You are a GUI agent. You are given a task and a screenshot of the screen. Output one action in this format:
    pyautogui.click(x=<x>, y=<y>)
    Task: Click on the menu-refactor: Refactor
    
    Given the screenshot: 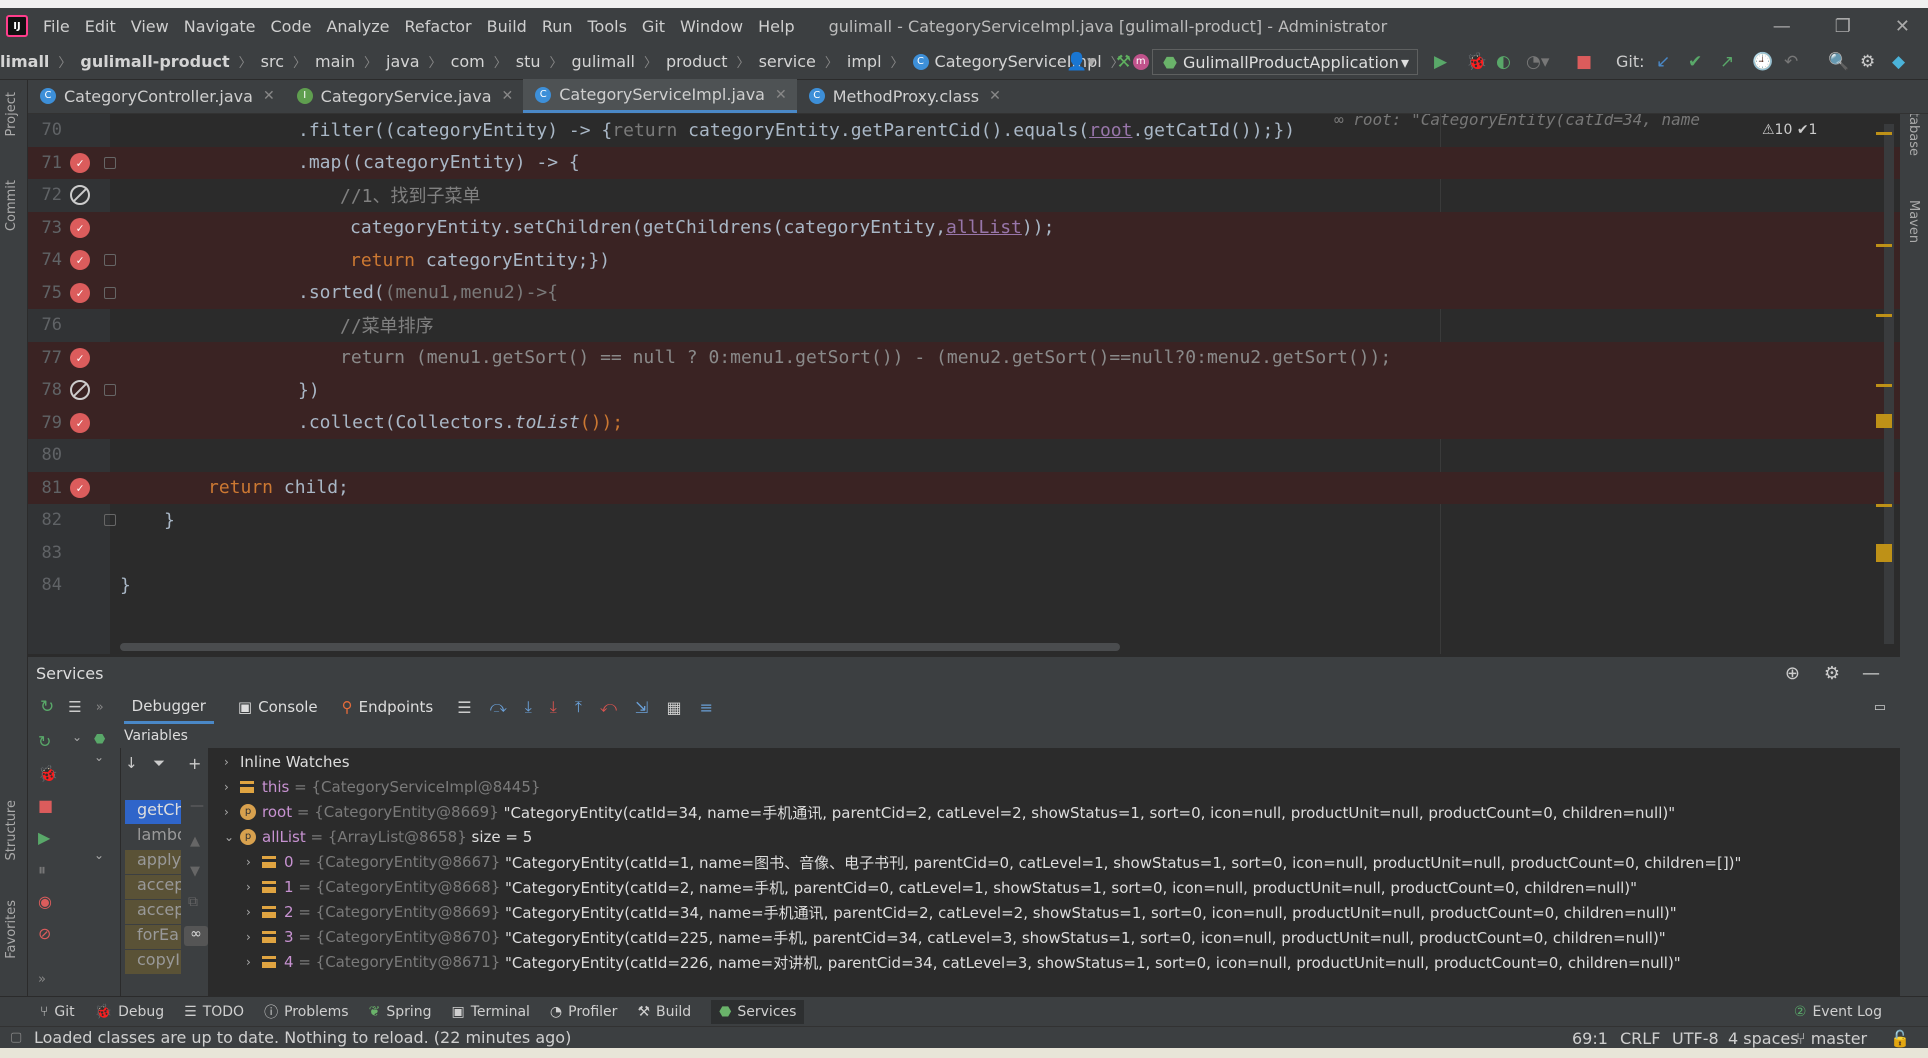 What is the action you would take?
    pyautogui.click(x=438, y=26)
    